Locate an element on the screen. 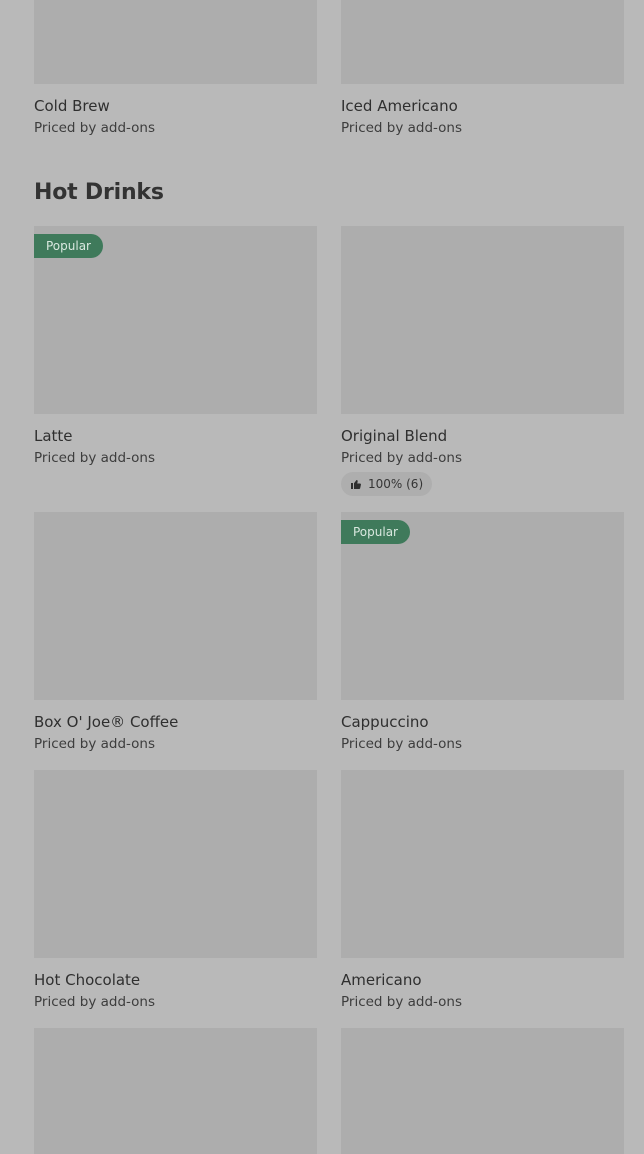  menu-item-card-box-o-joe: Box O' Joe® Coffee Priced by add-ons is located at coordinates (175, 633).